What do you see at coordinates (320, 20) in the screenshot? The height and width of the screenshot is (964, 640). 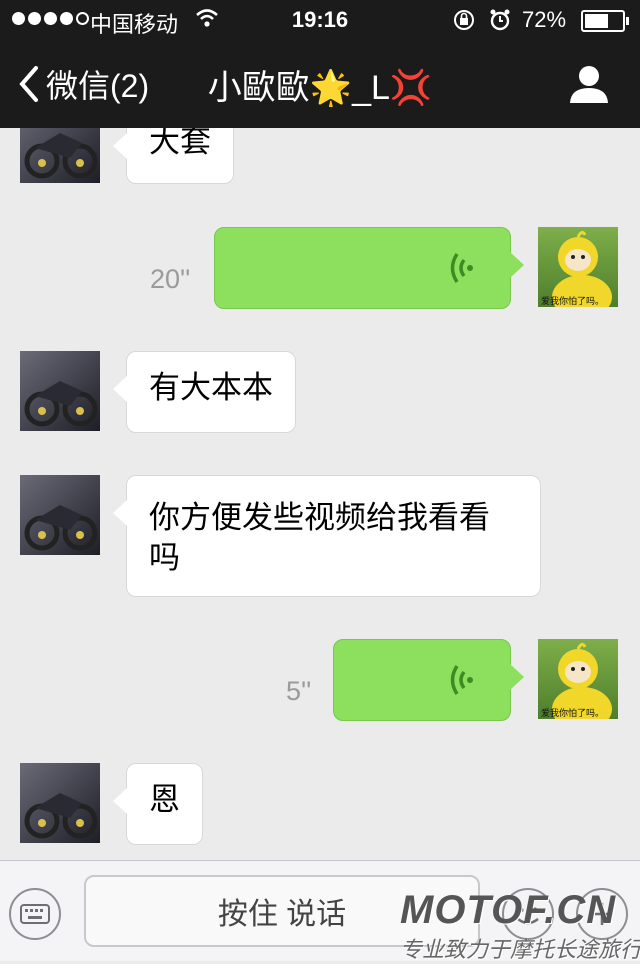 I see `status-bar: 中国移动 19:16 72%` at bounding box center [320, 20].